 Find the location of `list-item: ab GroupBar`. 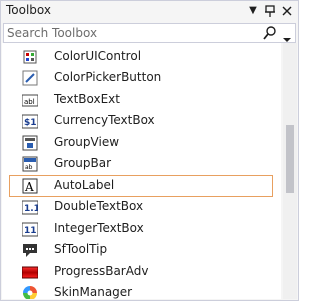

list-item: ab GroupBar is located at coordinates (141, 163).